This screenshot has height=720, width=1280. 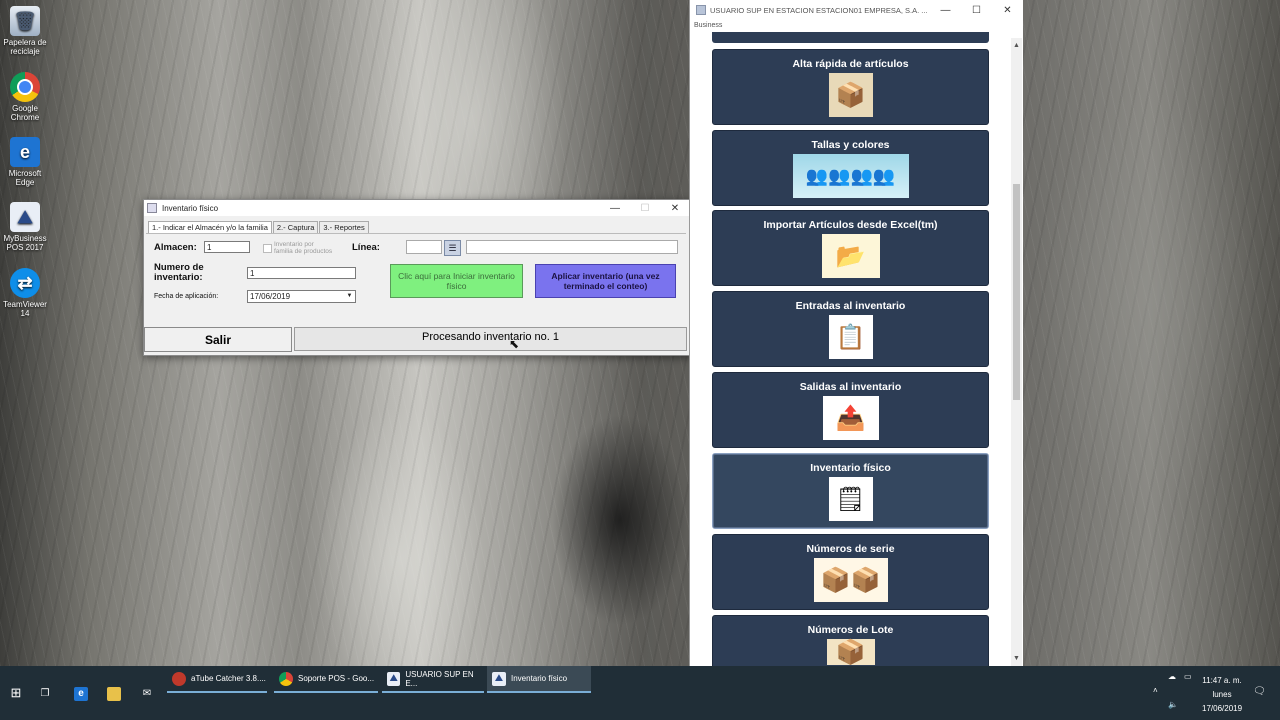 I want to click on network-icon: ▭, so click(x=1188, y=676).